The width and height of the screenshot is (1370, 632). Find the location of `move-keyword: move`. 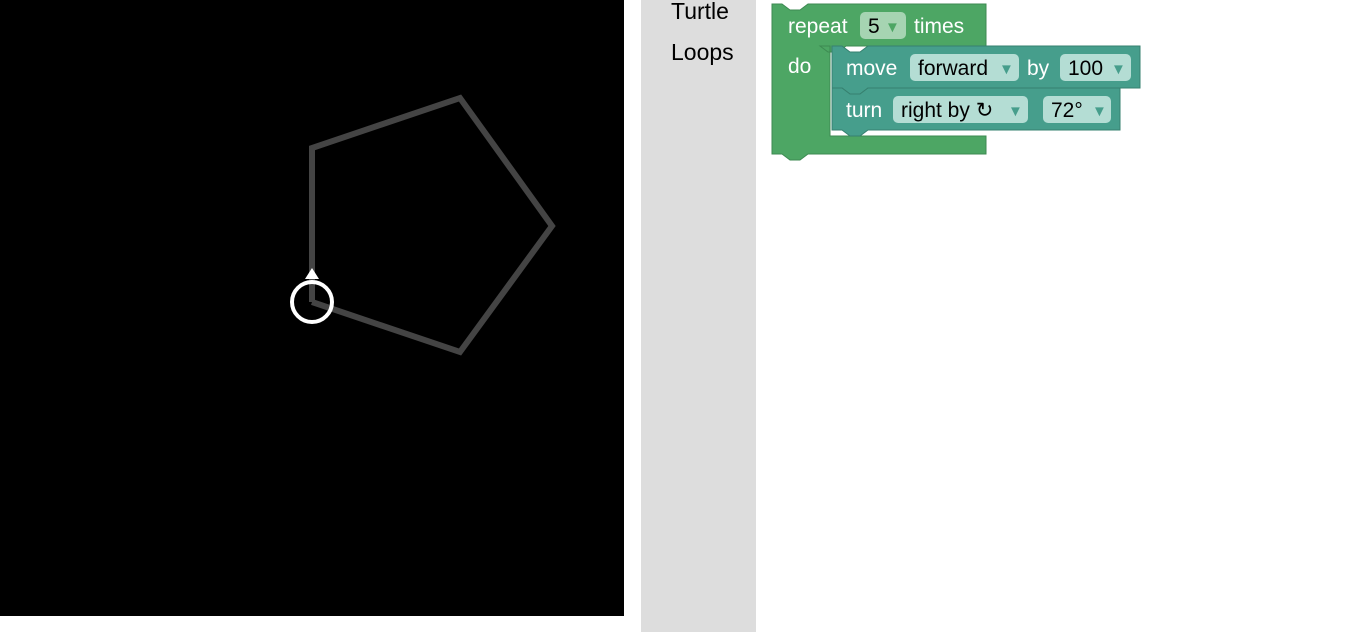

move-keyword: move is located at coordinates (871, 68).